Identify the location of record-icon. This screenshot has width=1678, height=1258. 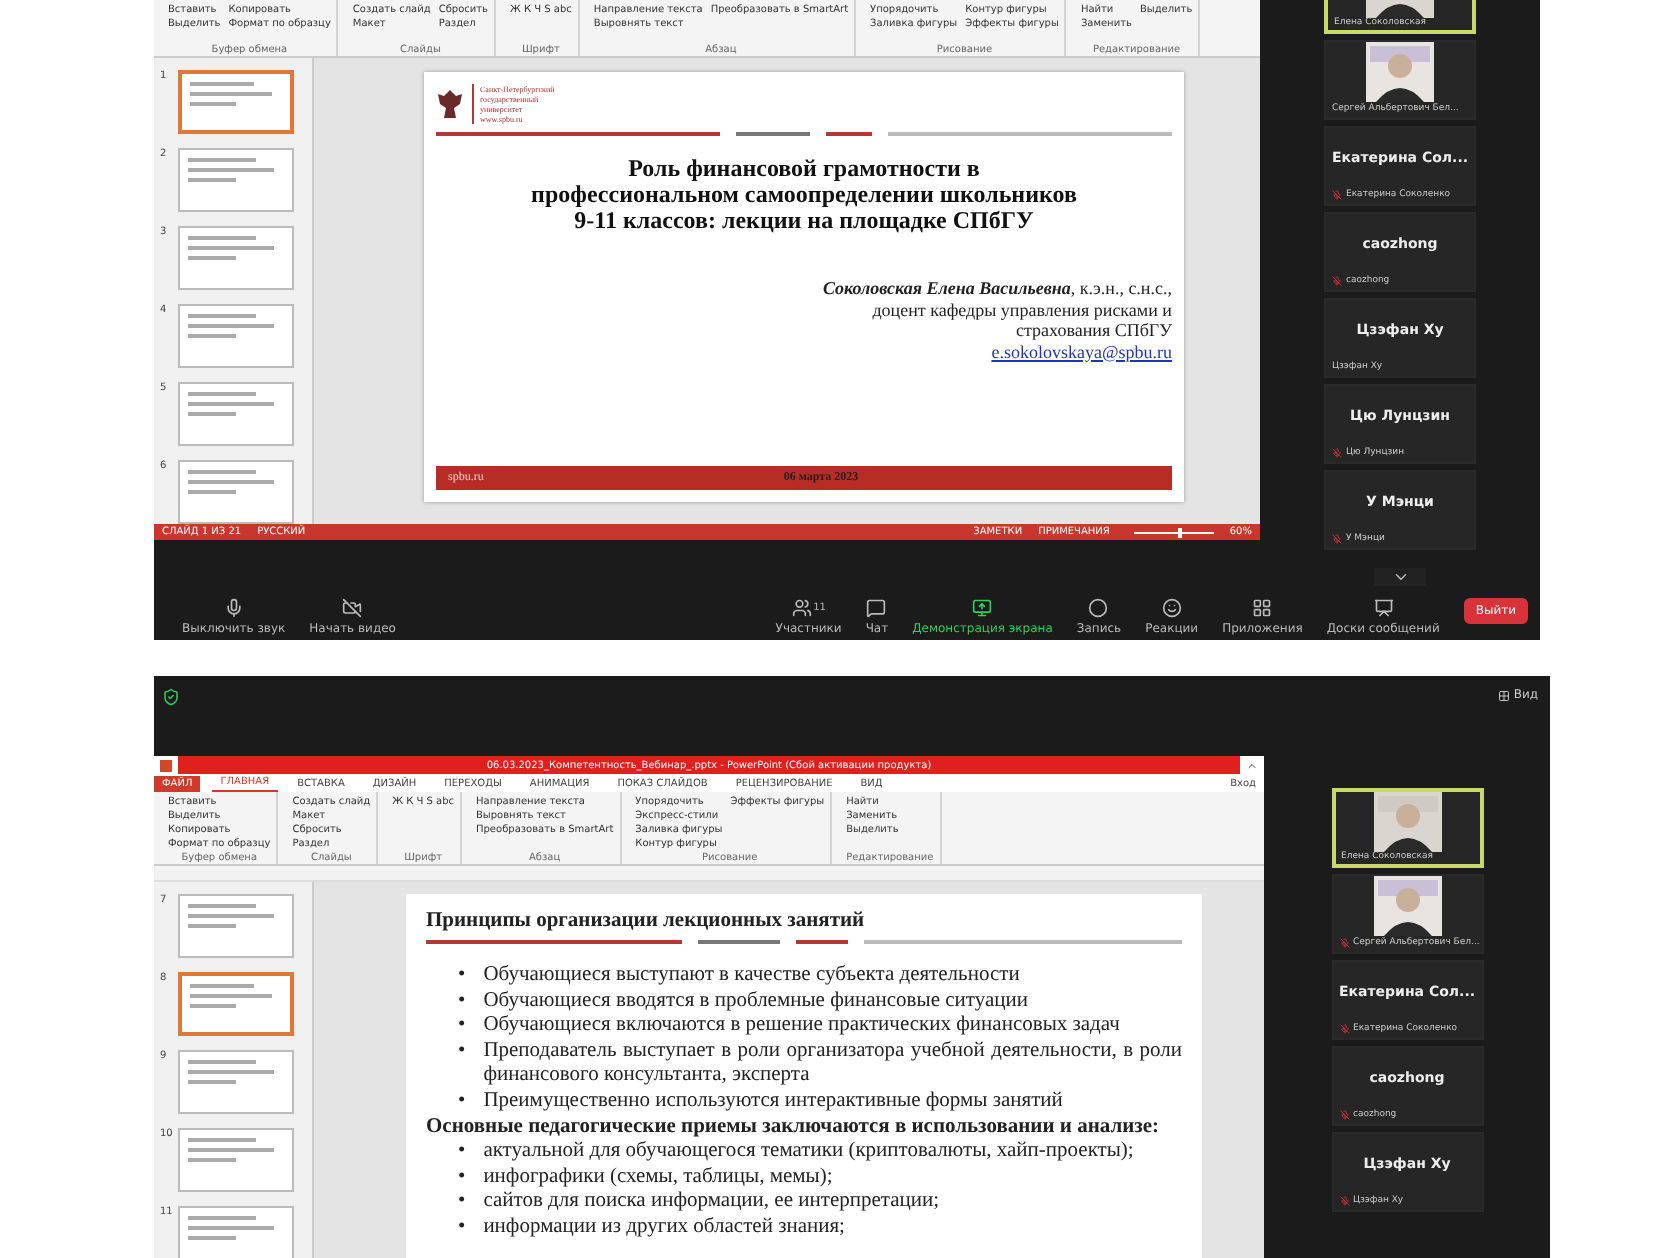
(1098, 608).